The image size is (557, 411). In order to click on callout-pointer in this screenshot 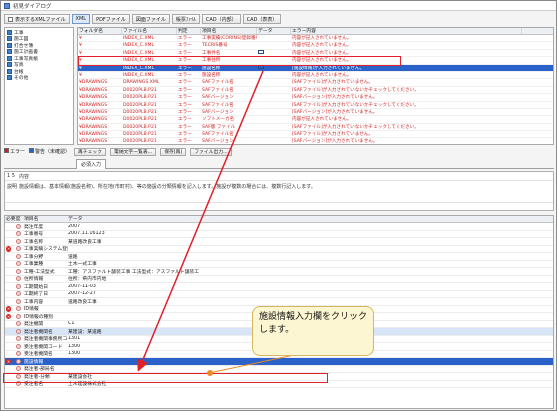, I will do `click(254, 363)`.